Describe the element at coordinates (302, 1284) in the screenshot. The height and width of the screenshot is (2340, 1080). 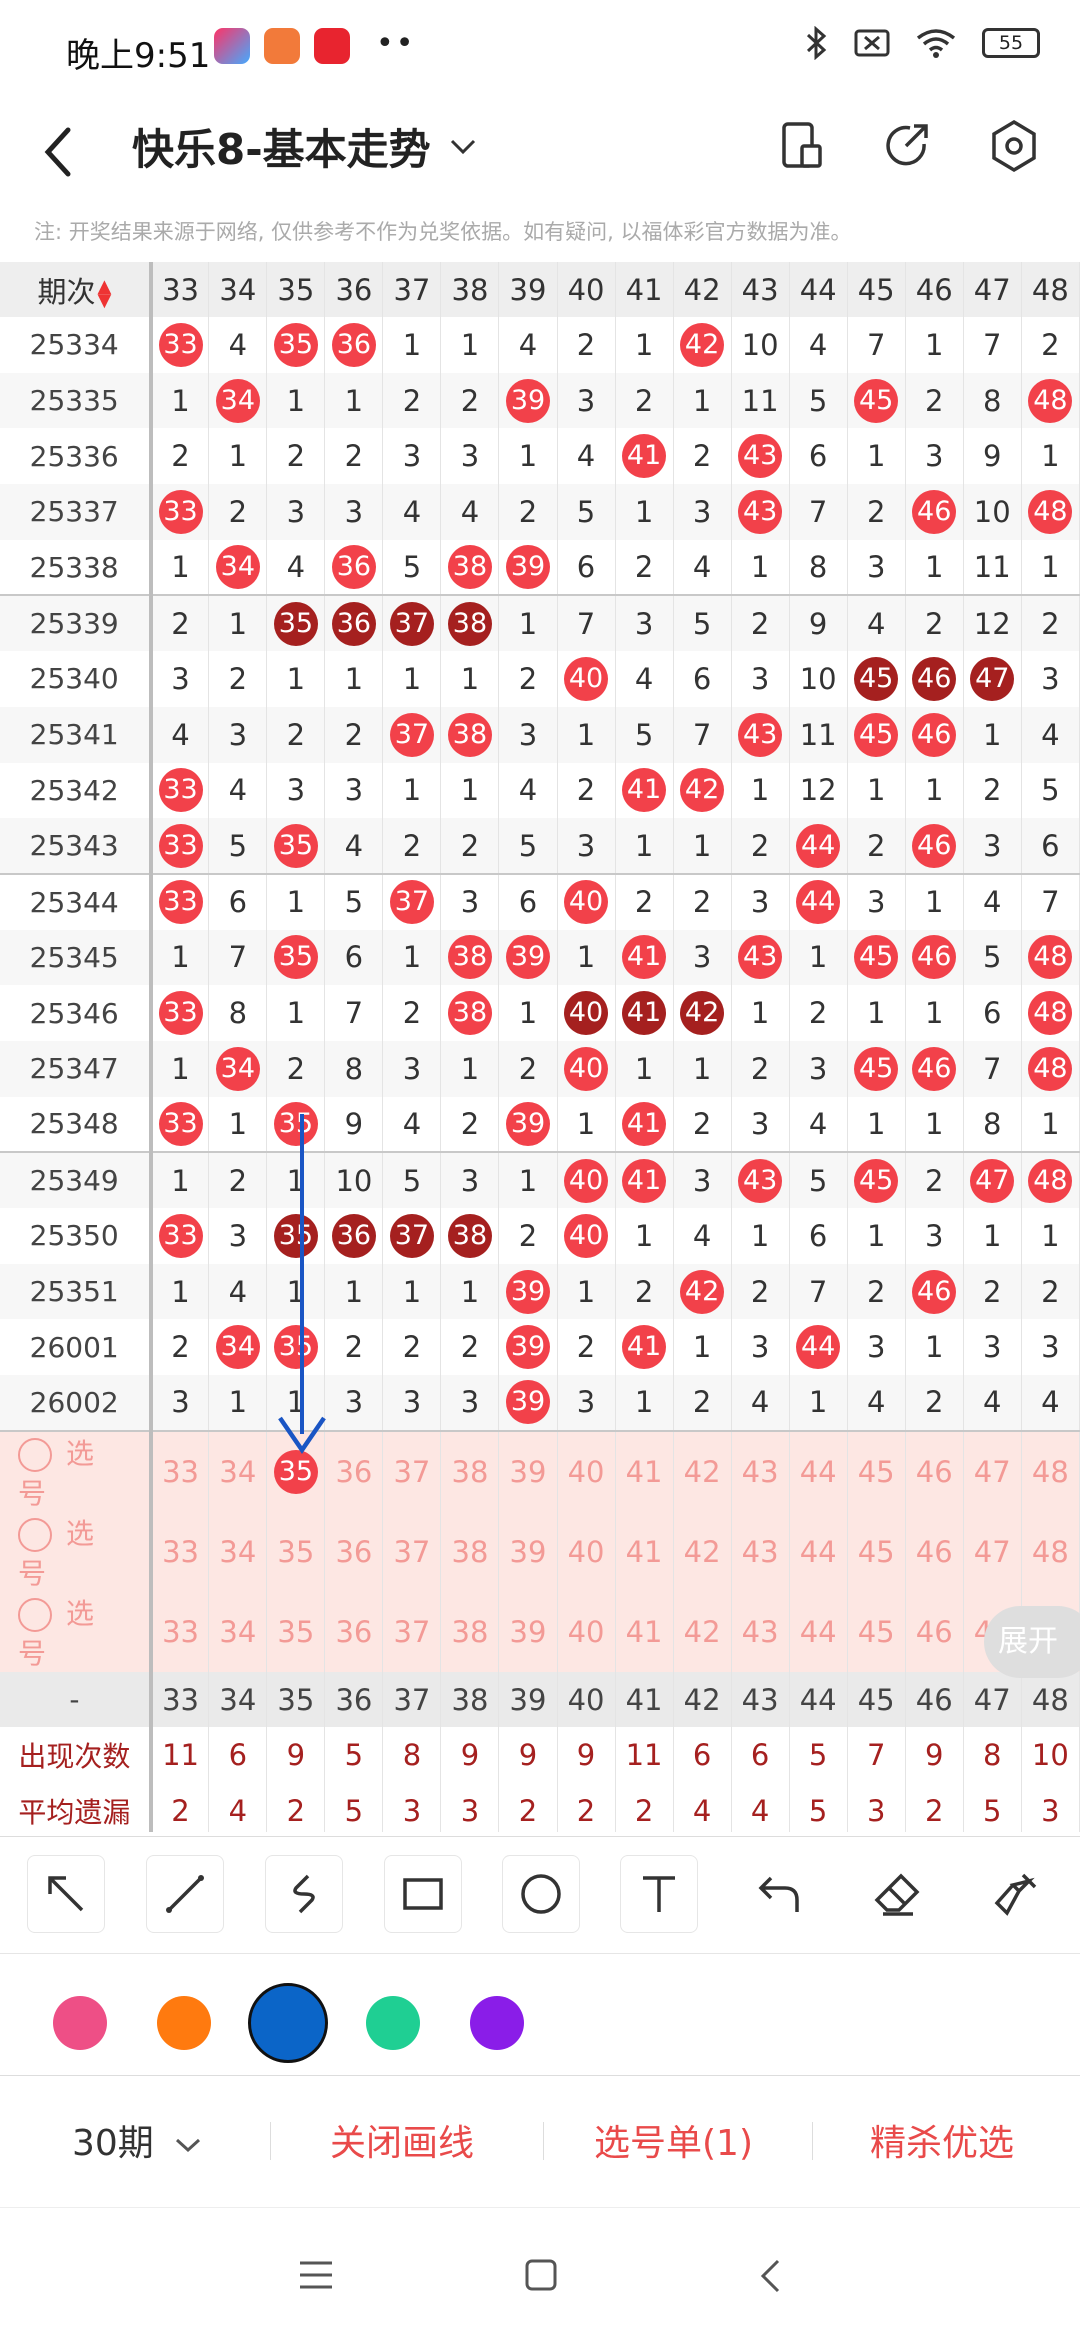
I see `drawn-arrow-annotation` at that location.